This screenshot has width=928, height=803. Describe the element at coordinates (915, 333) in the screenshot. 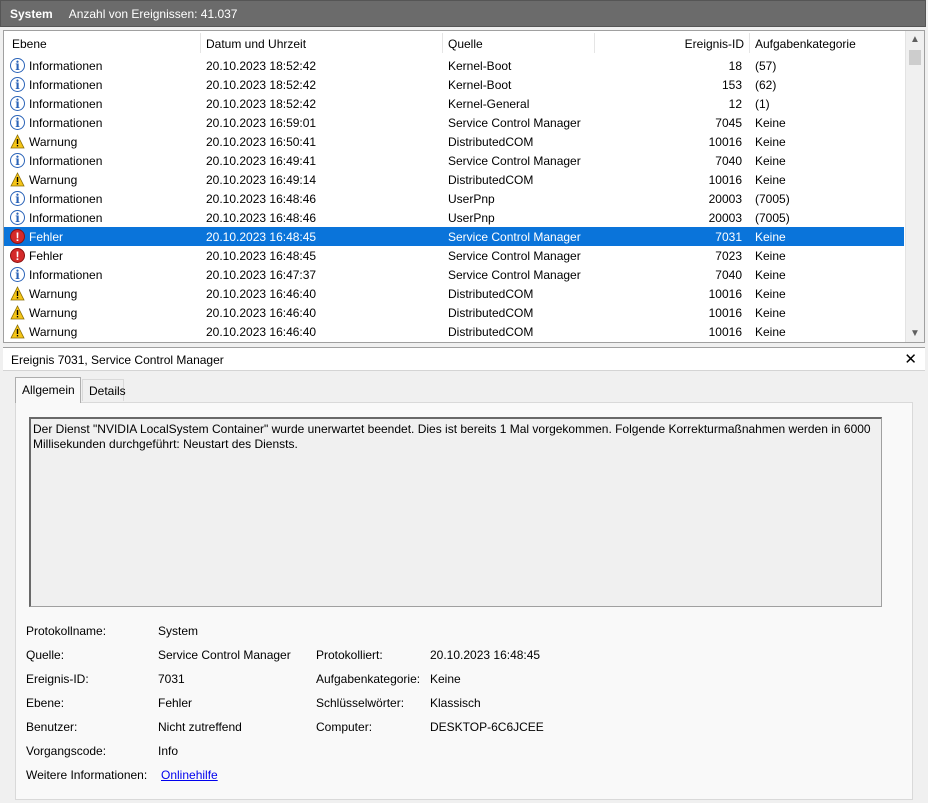

I see `scroll-down-icon: ▼` at that location.